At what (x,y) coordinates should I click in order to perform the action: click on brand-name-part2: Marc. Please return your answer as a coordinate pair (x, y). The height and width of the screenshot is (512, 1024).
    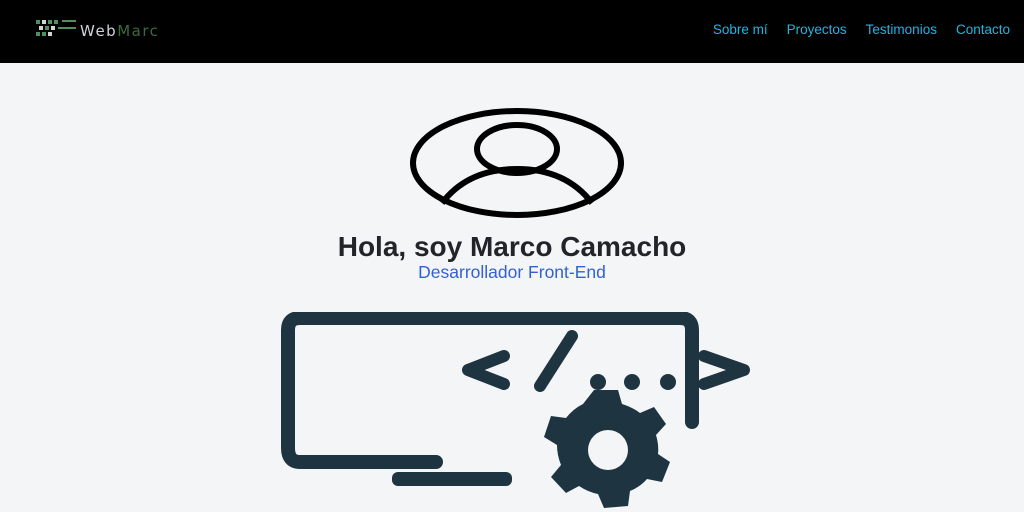
    Looking at the image, I should click on (138, 31).